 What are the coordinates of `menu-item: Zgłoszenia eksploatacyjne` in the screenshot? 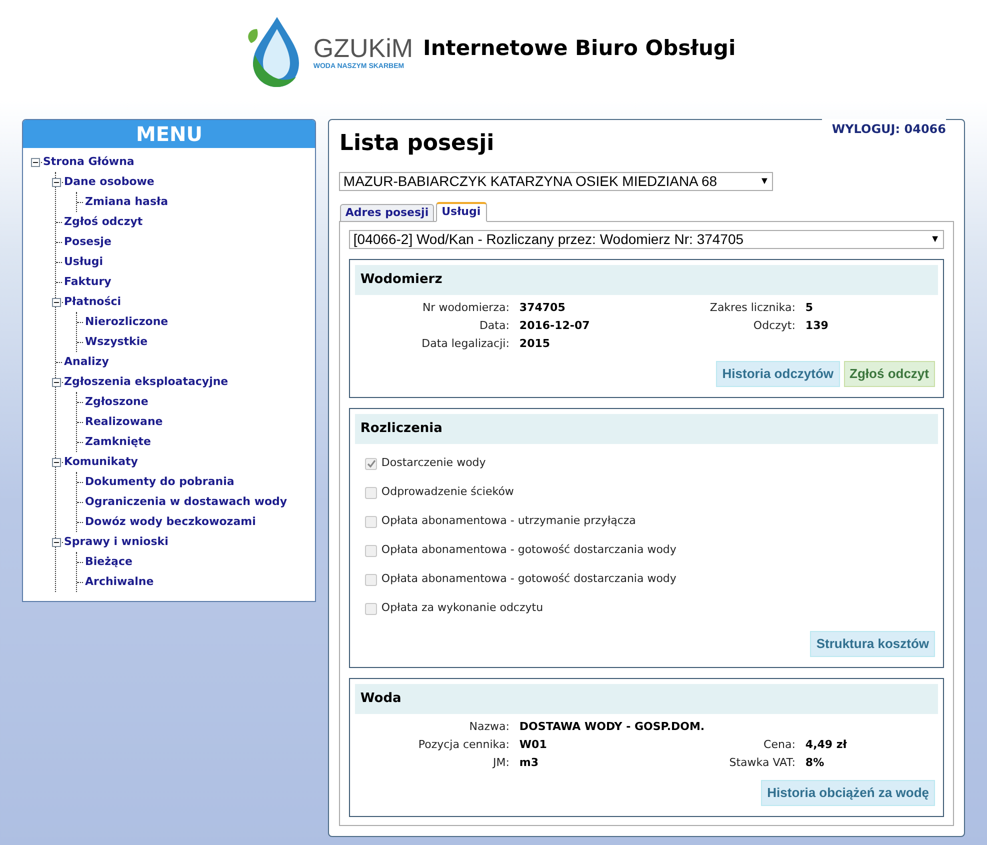 It's located at (146, 382).